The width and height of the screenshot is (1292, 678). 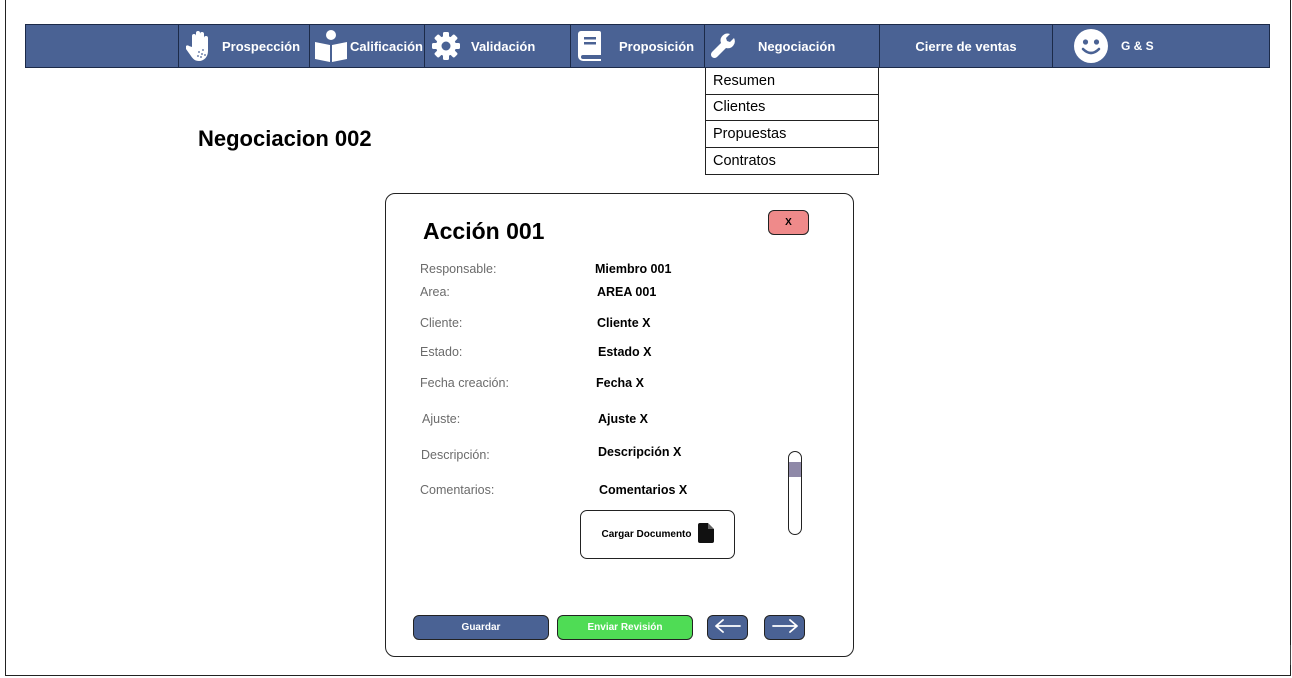 I want to click on field-label-comentarios: Comentarios:, so click(x=457, y=490).